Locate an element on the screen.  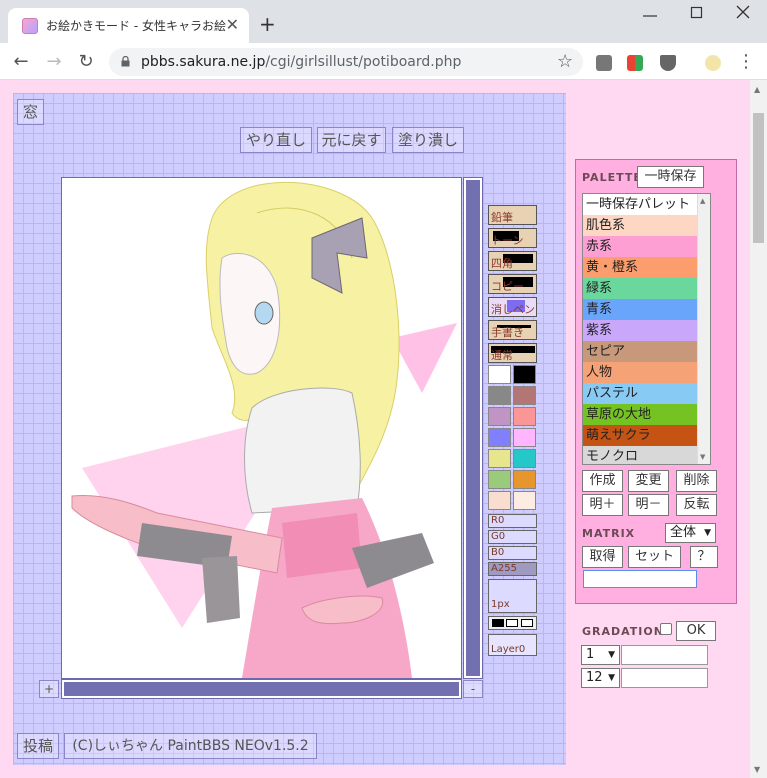
list-scroll-up-icon: ▲ is located at coordinates (702, 201).